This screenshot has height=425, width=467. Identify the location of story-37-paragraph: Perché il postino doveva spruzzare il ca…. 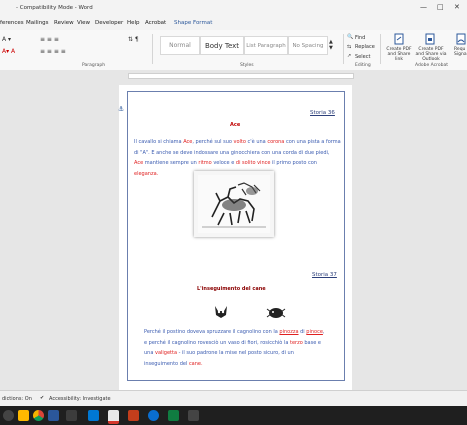
(244, 348).